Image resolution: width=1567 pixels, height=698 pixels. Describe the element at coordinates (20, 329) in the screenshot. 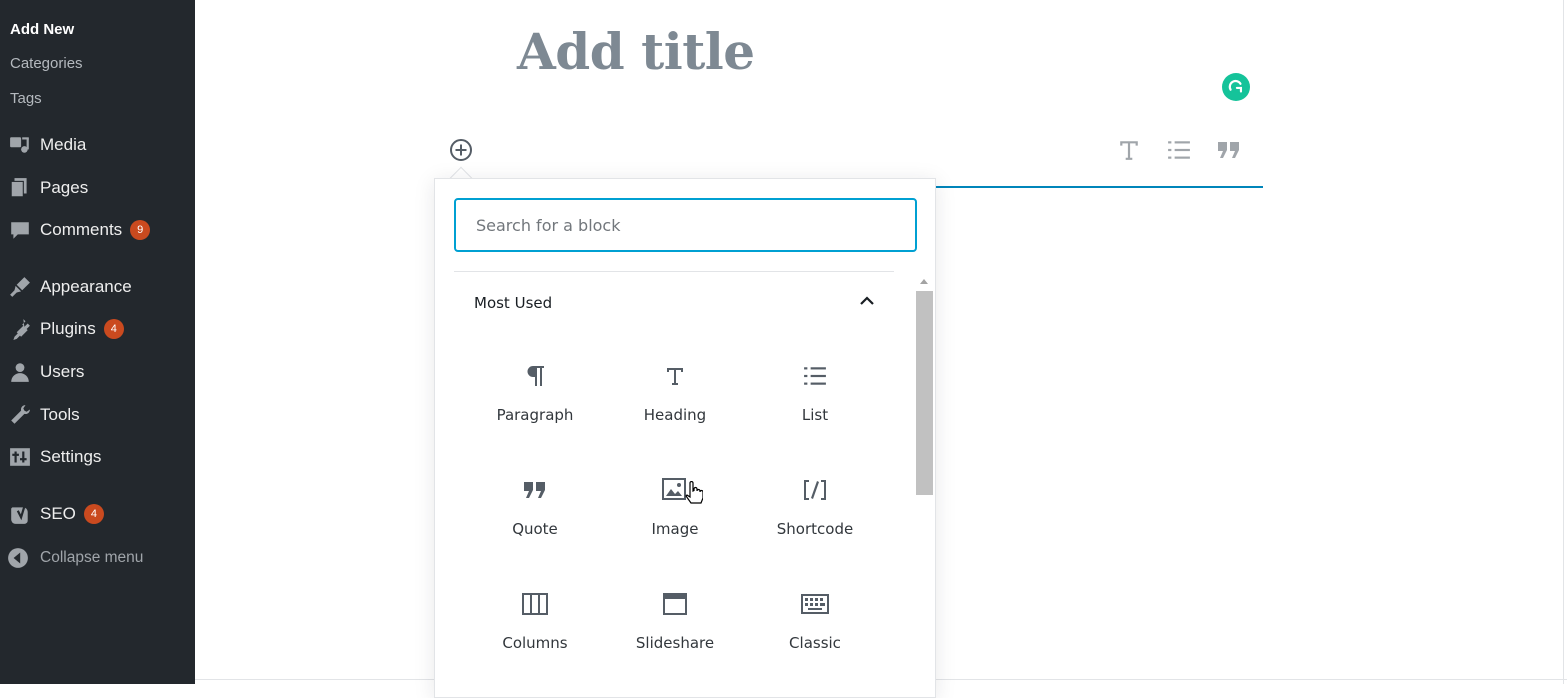

I see `plugins-icon` at that location.